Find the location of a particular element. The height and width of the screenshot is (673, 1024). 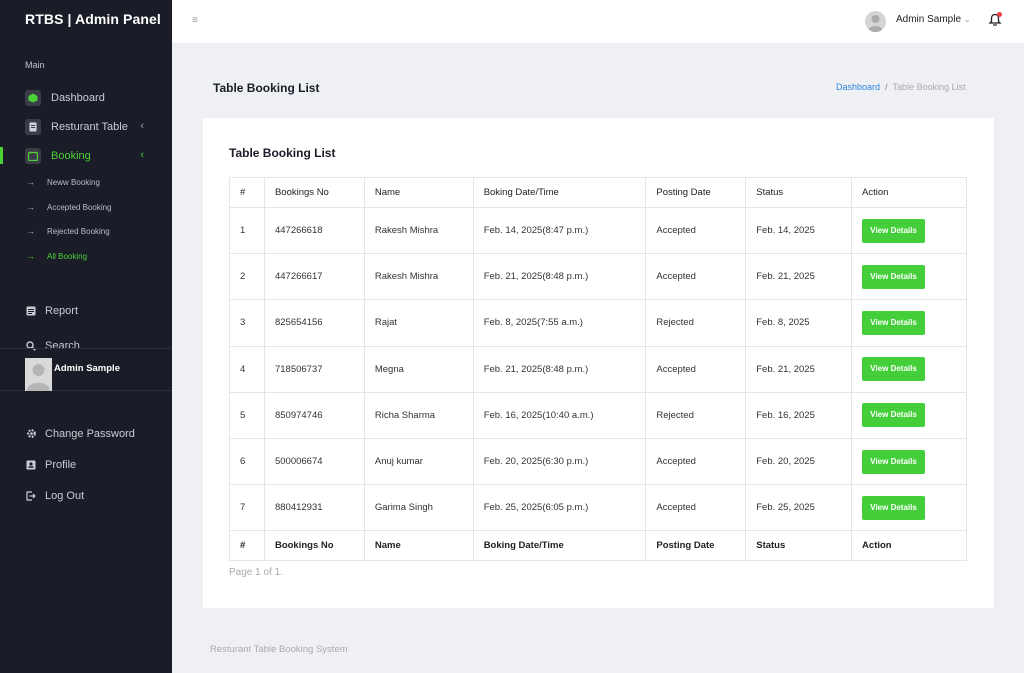

sidebar-subitem-new-booking: → Neww Booking is located at coordinates (86, 182).